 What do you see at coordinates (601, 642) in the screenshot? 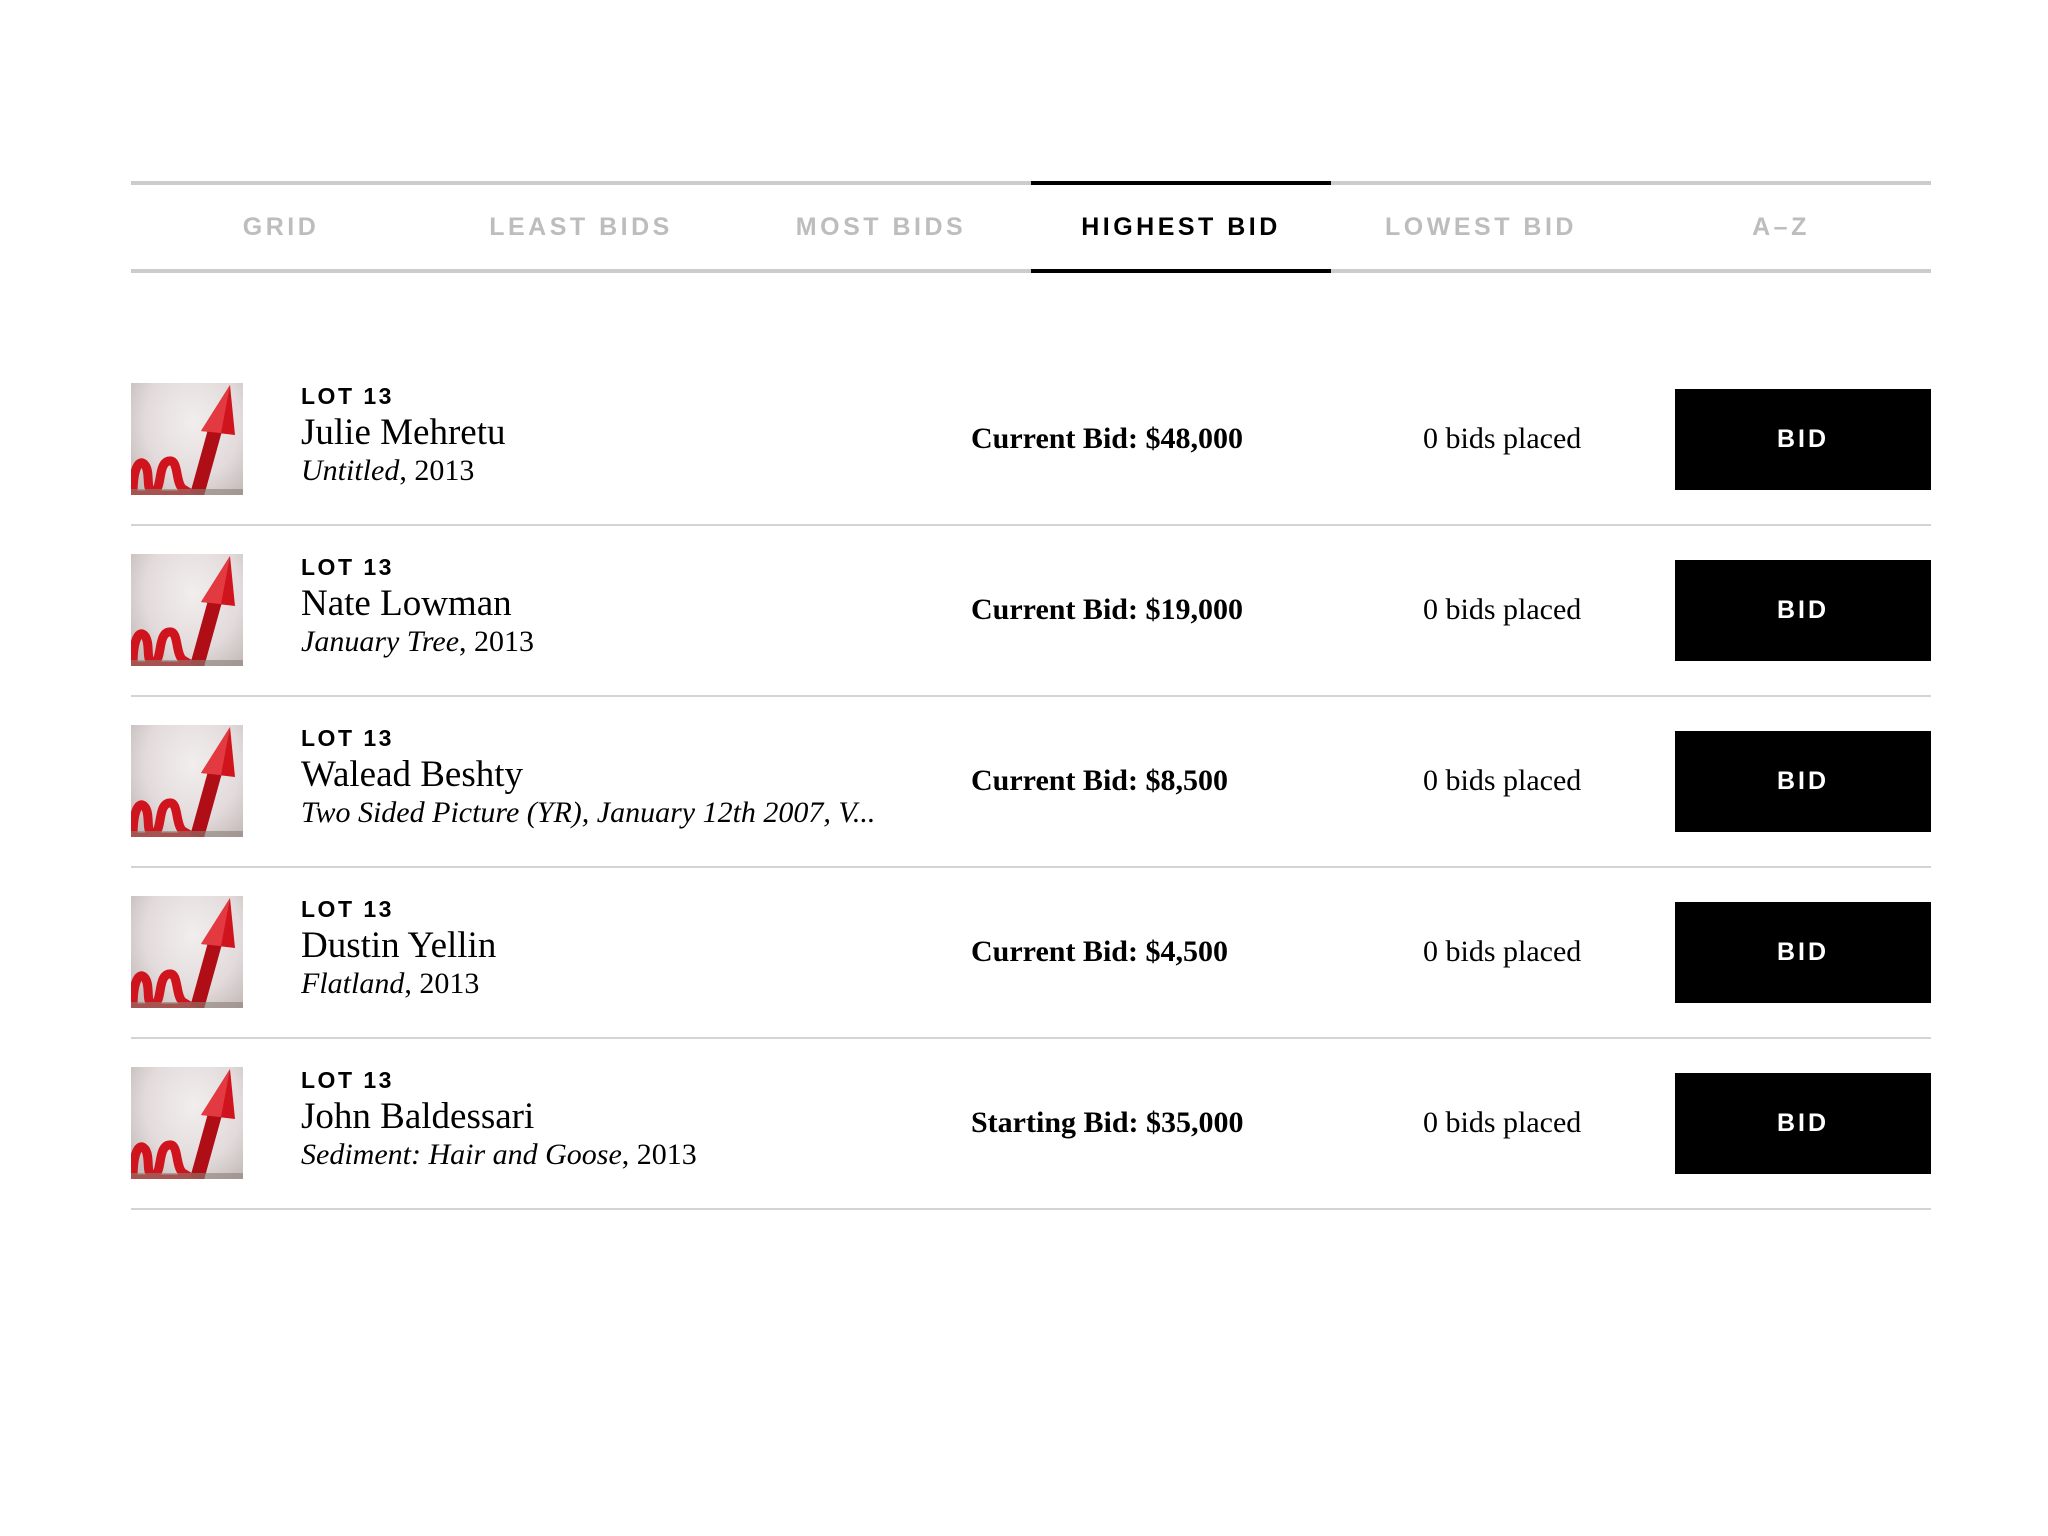
I see `work-title: January Tree, 2013` at bounding box center [601, 642].